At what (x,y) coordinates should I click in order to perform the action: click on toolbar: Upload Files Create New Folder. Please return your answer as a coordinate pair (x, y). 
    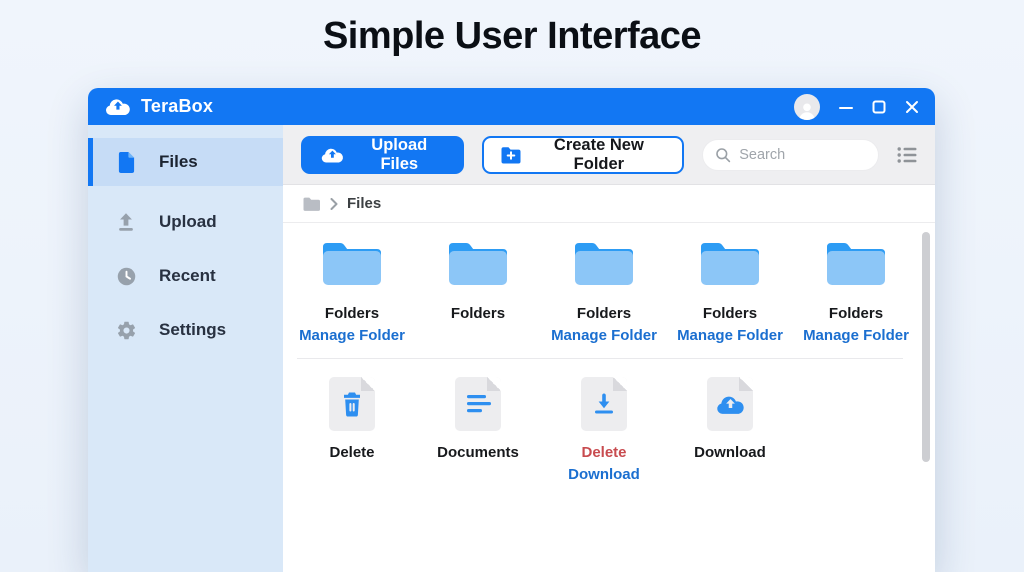
    Looking at the image, I should click on (609, 155).